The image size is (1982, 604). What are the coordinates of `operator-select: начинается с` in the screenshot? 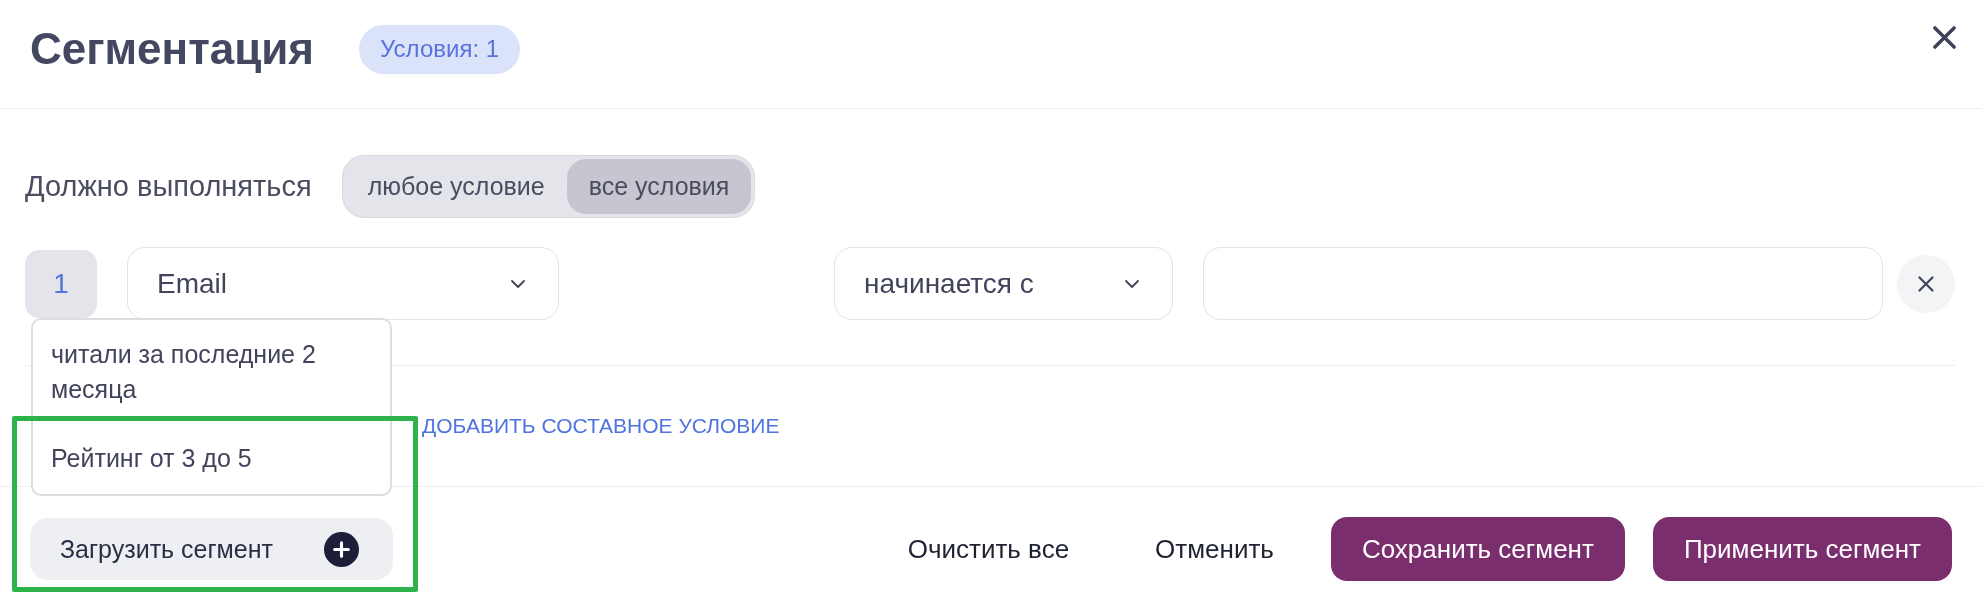 It's located at (1003, 283).